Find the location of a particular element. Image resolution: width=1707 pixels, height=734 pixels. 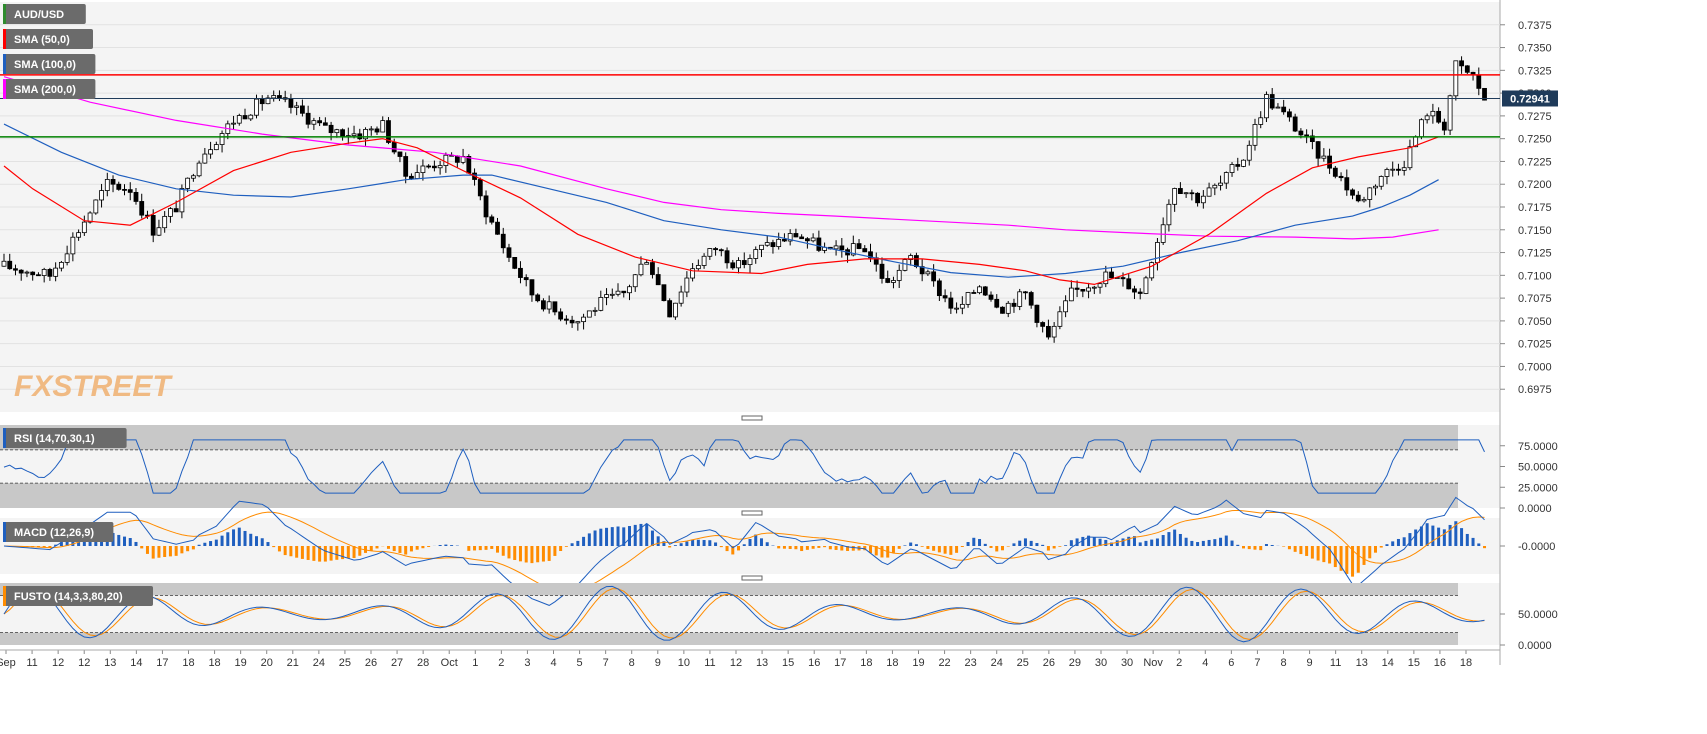

price-tick-label: 0.7000 is located at coordinates (1535, 367).